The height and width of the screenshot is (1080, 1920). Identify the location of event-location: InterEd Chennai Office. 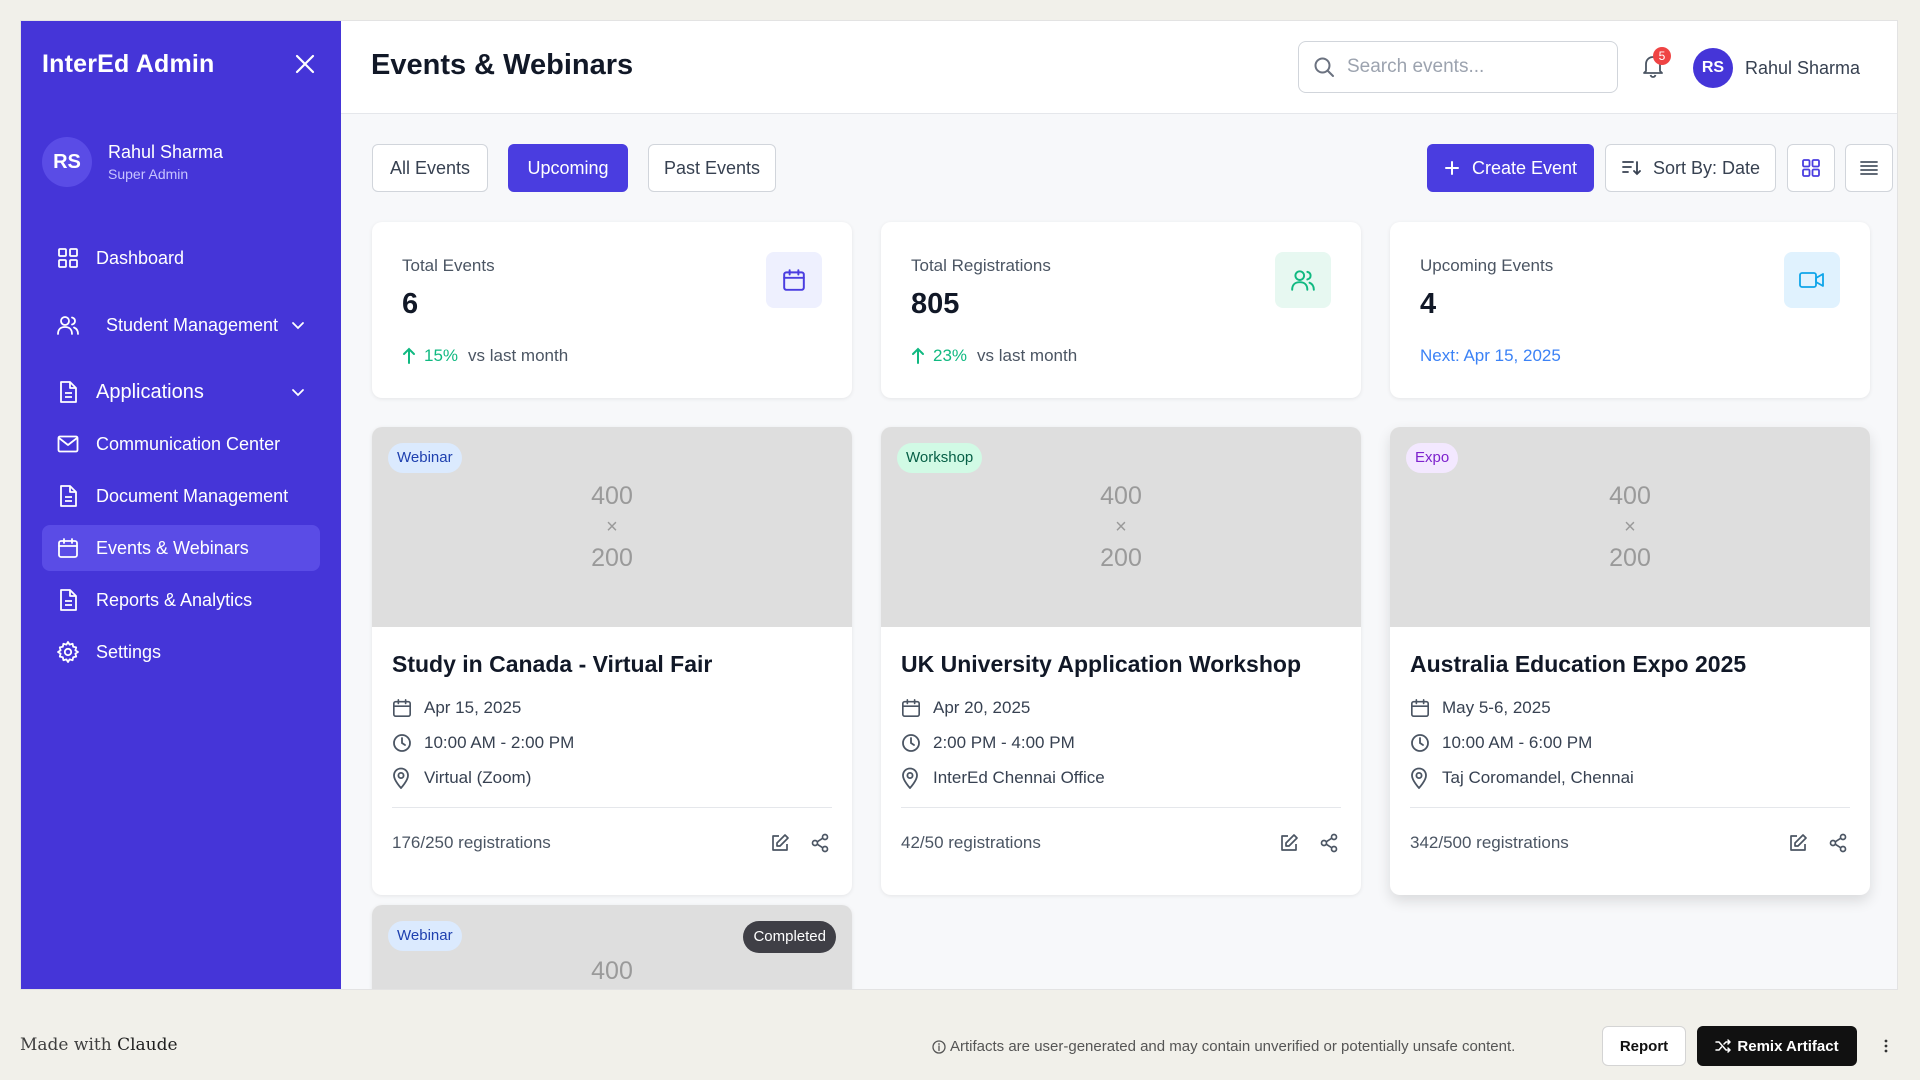
(1121, 777).